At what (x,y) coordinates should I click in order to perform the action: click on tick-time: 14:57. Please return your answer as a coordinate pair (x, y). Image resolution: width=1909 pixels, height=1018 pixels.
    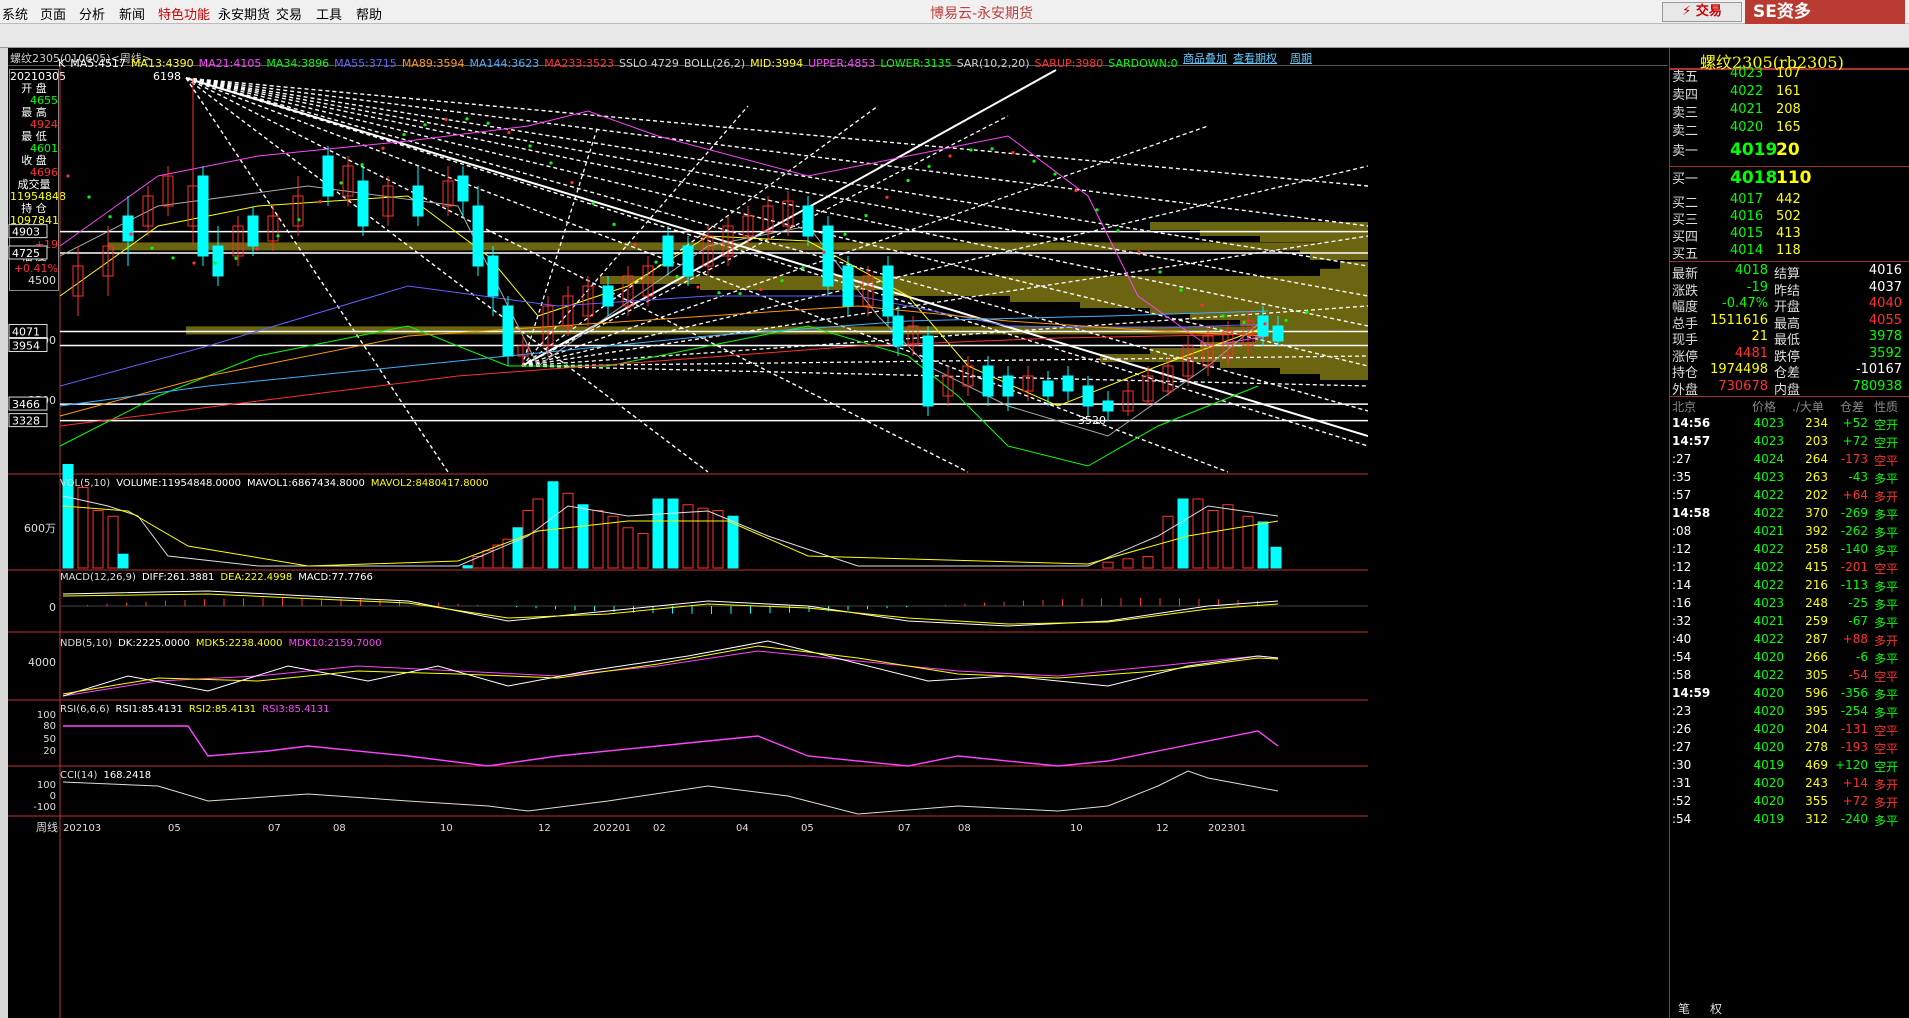
    Looking at the image, I should click on (1691, 441).